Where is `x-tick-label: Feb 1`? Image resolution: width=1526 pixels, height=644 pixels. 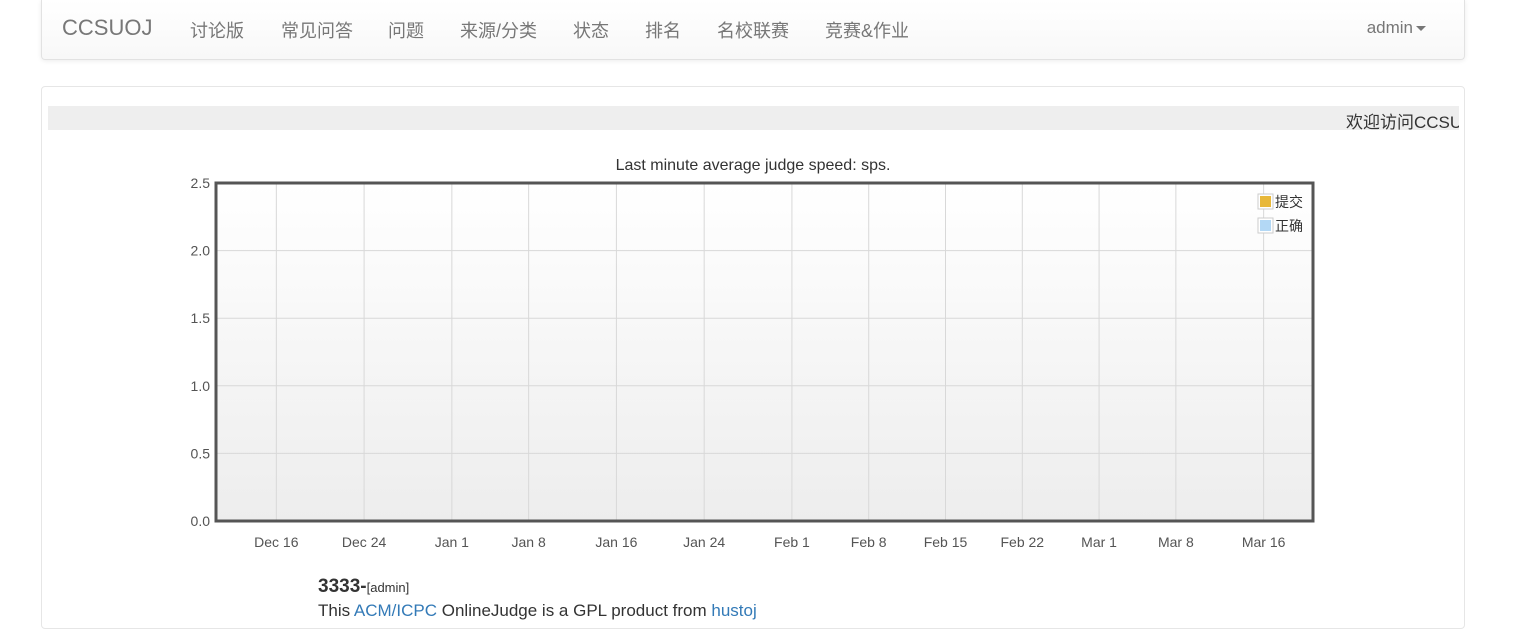 x-tick-label: Feb 1 is located at coordinates (792, 542).